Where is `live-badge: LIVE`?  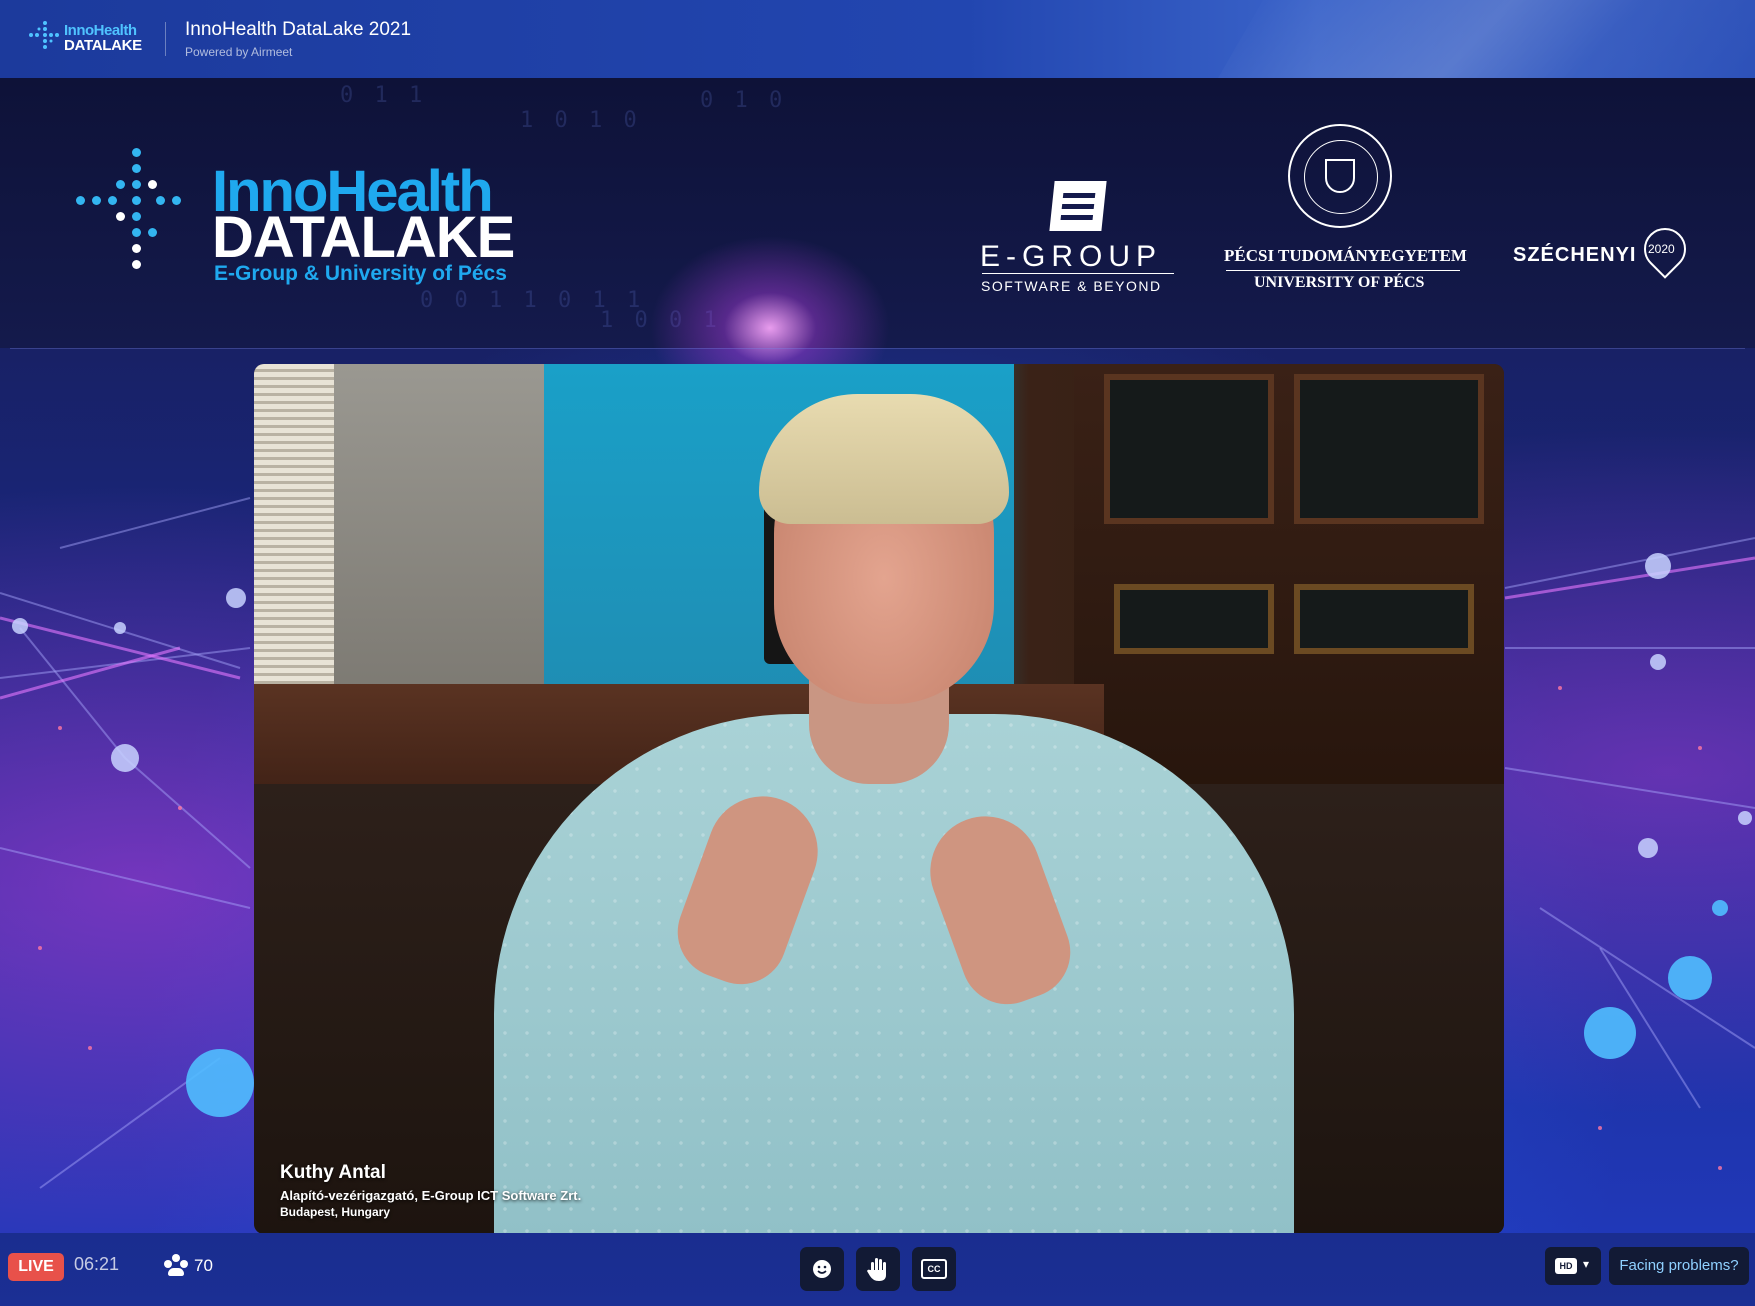
live-badge: LIVE is located at coordinates (36, 1267).